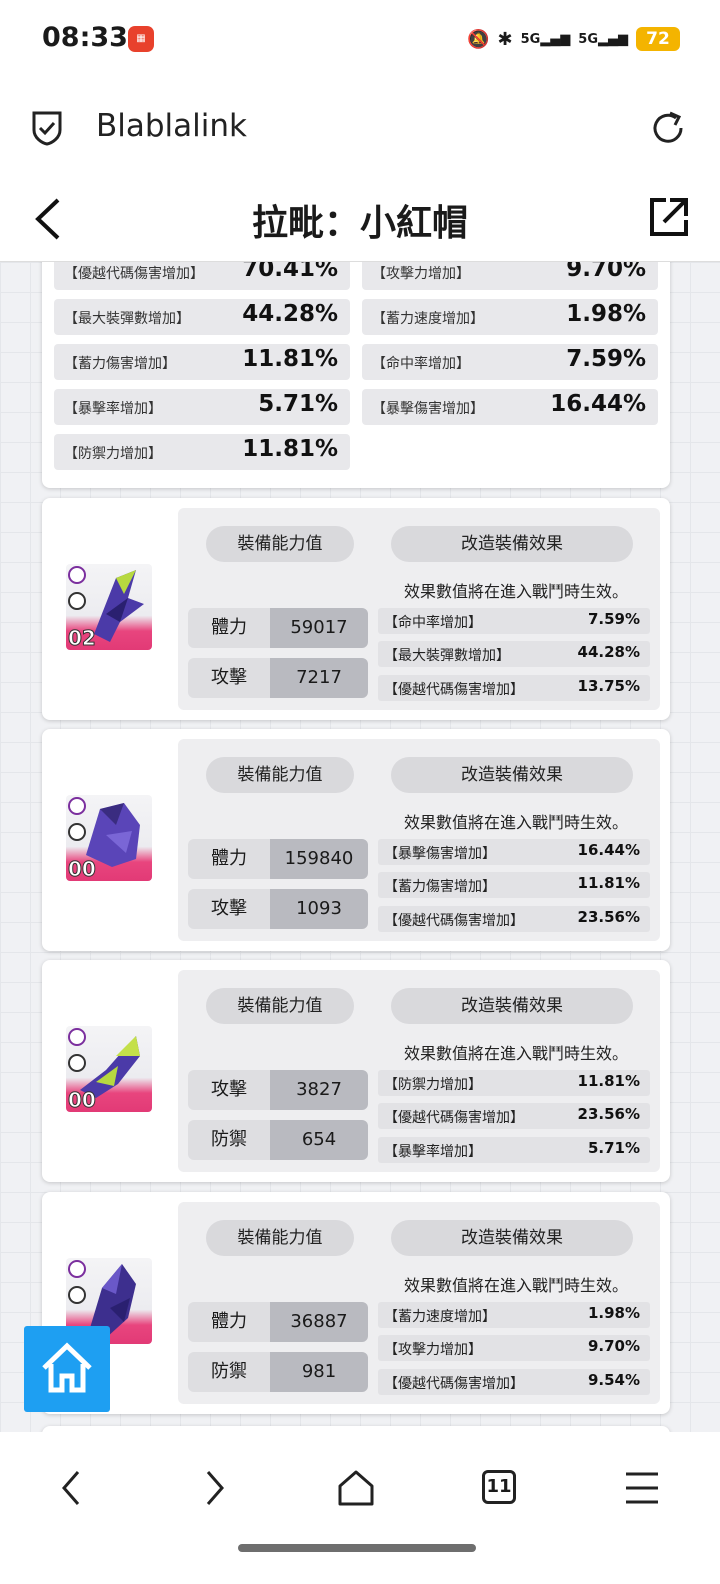  I want to click on effect-row: 【攻擊力增加】 9.70%, so click(514, 1348).